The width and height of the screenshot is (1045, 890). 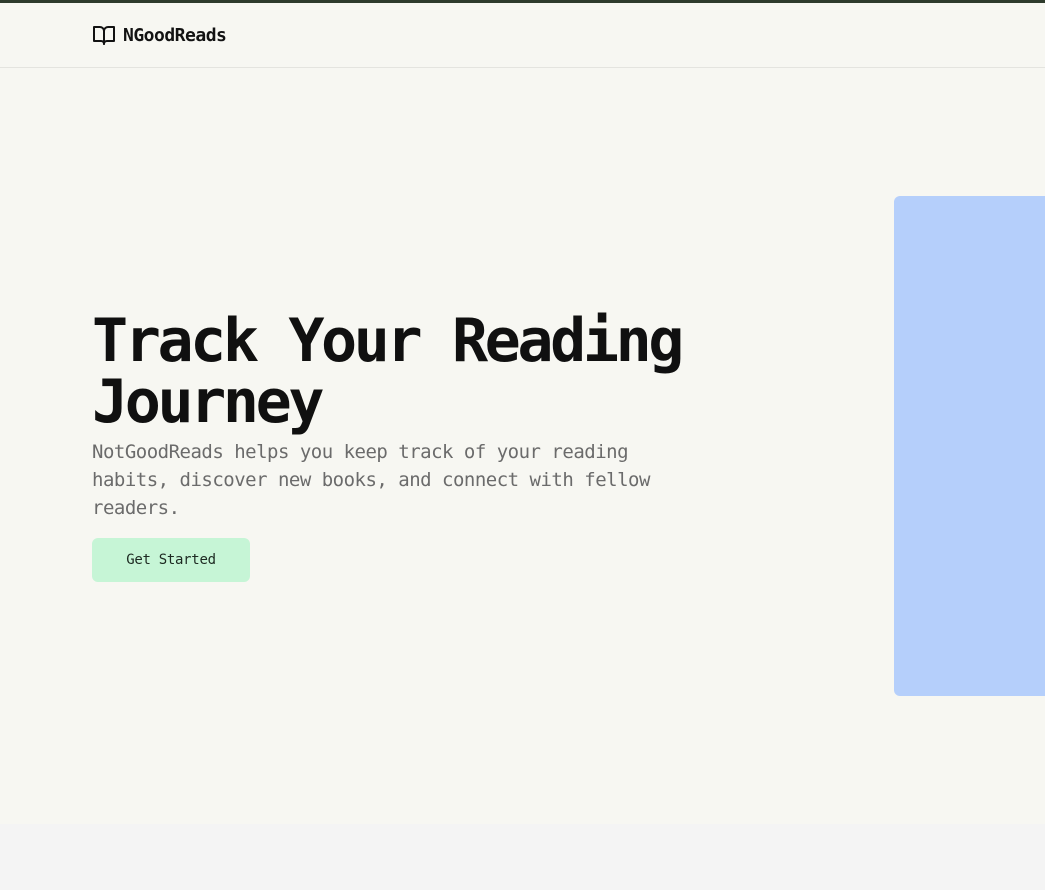 I want to click on hero-title-line-2: Journey, so click(x=208, y=402).